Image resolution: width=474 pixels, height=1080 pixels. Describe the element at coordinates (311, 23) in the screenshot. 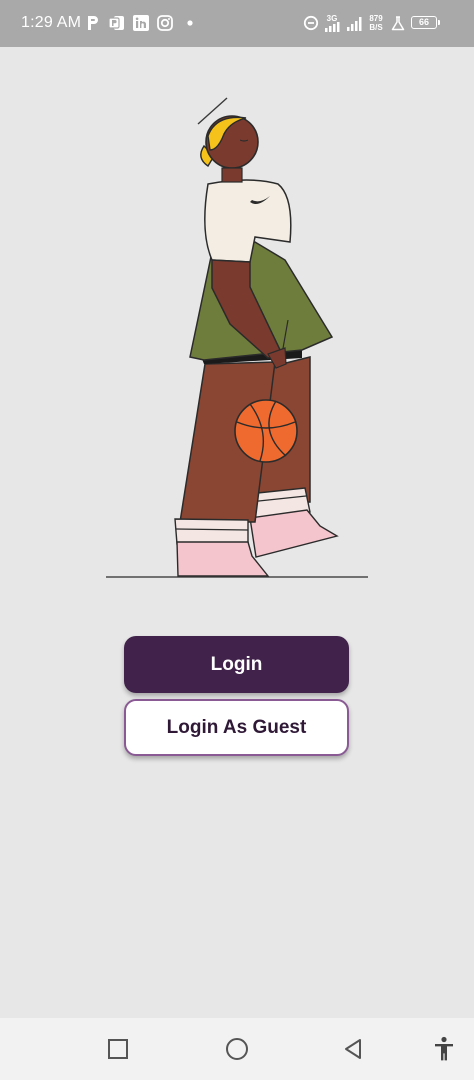

I see `data-saver-icon` at that location.